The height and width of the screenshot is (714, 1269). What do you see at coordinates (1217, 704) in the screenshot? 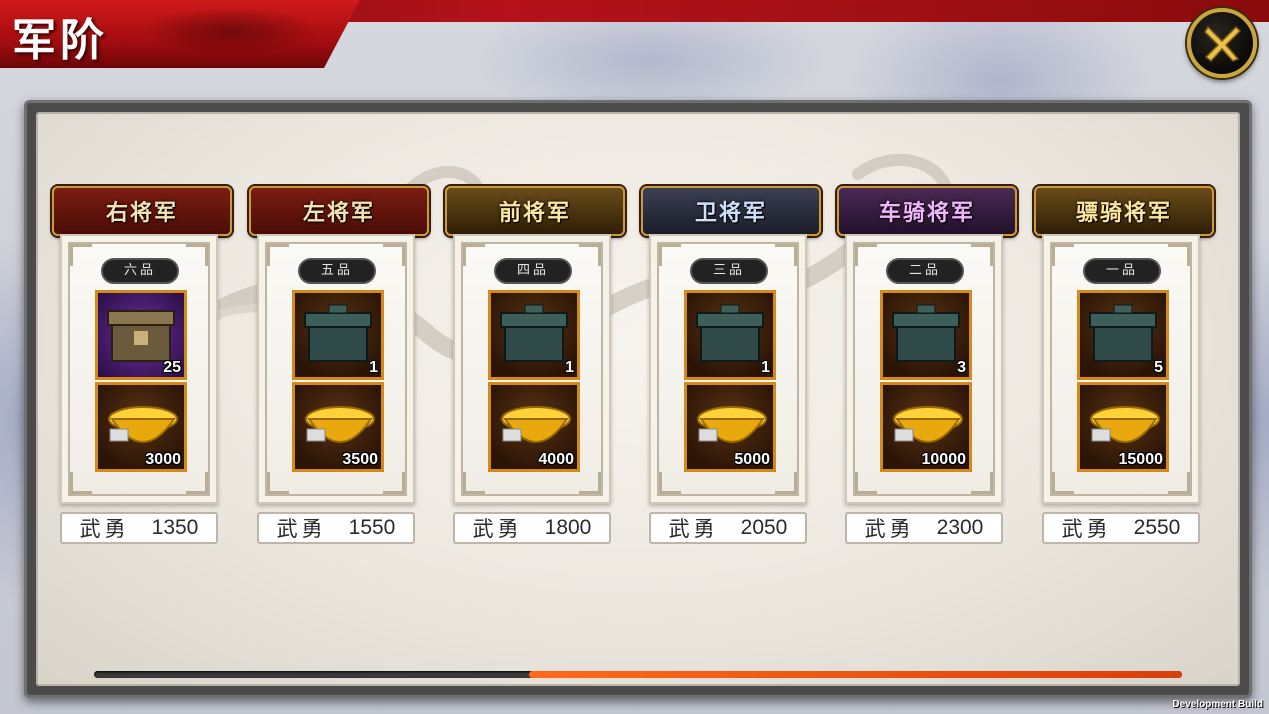
I see `development-build-label: Development Build` at bounding box center [1217, 704].